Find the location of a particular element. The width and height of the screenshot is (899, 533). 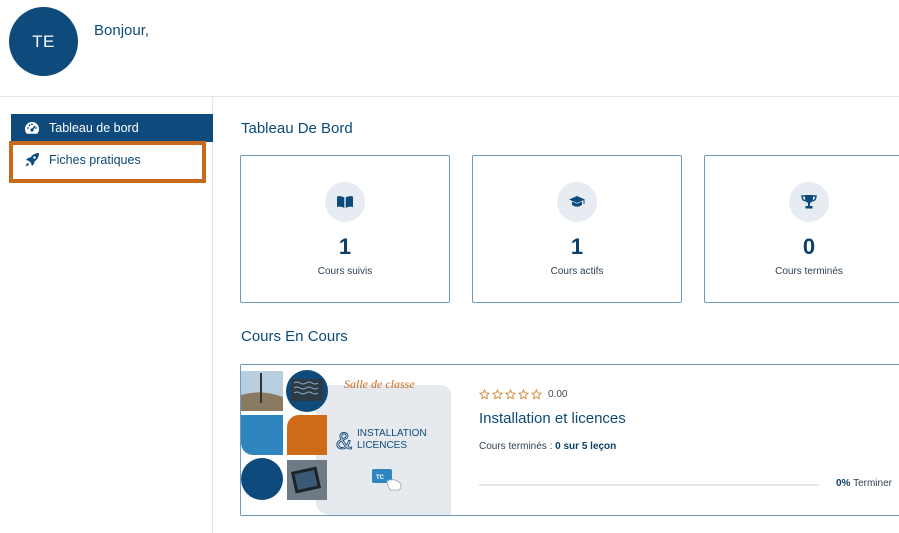

sidebar-item-label: Tableau de bord is located at coordinates (94, 128).